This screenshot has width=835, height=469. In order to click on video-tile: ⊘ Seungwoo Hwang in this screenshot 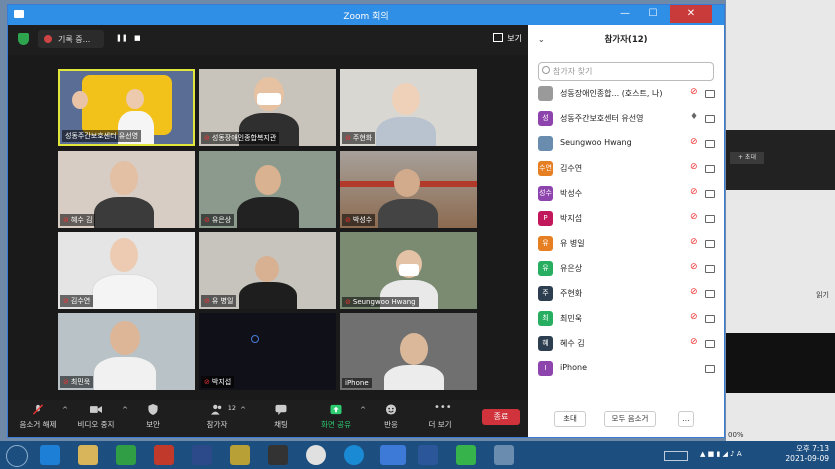, I will do `click(408, 270)`.